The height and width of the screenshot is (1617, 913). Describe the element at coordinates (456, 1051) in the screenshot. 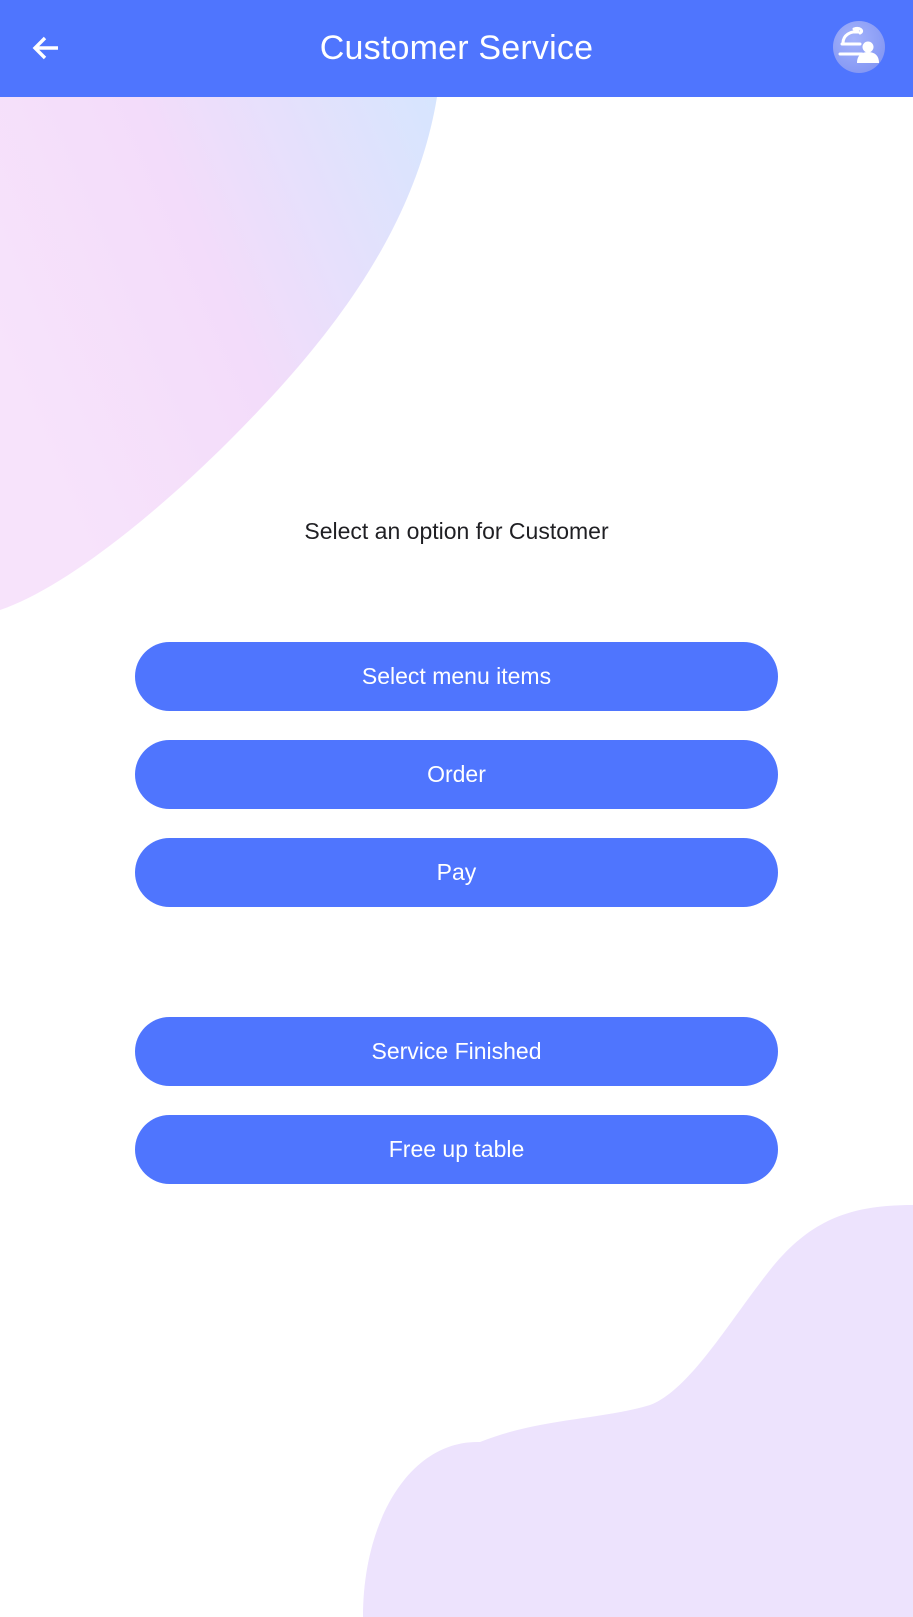

I see `service-finished-button: Service Finished` at that location.